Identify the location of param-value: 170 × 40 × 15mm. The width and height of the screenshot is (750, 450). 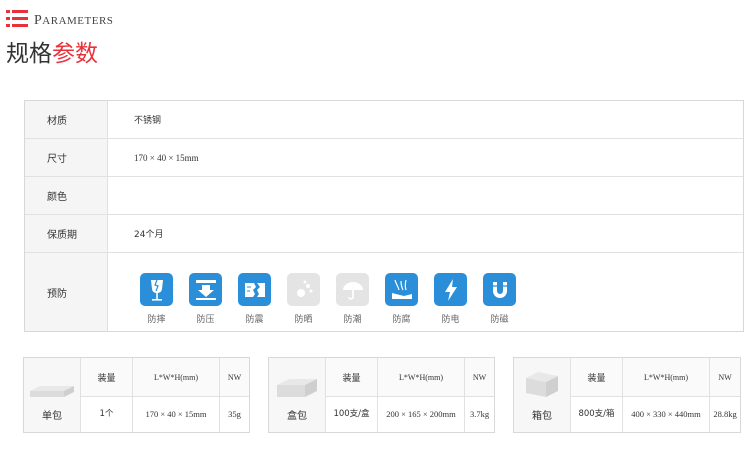
(166, 157).